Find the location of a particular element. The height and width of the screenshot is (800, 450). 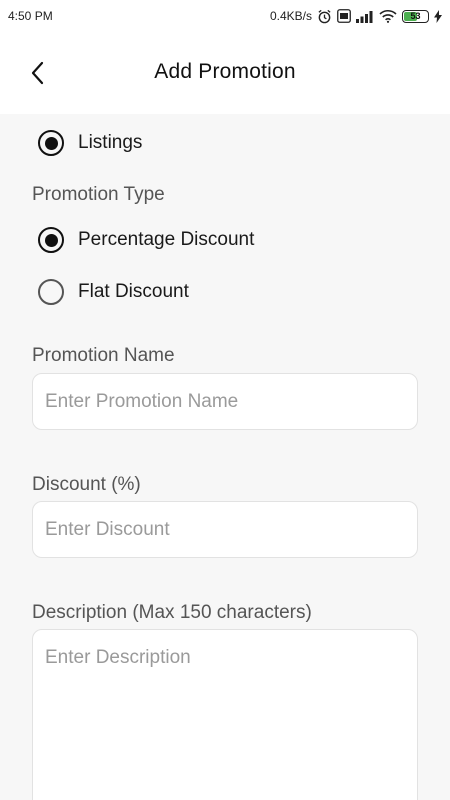

wifi-icon is located at coordinates (388, 16).